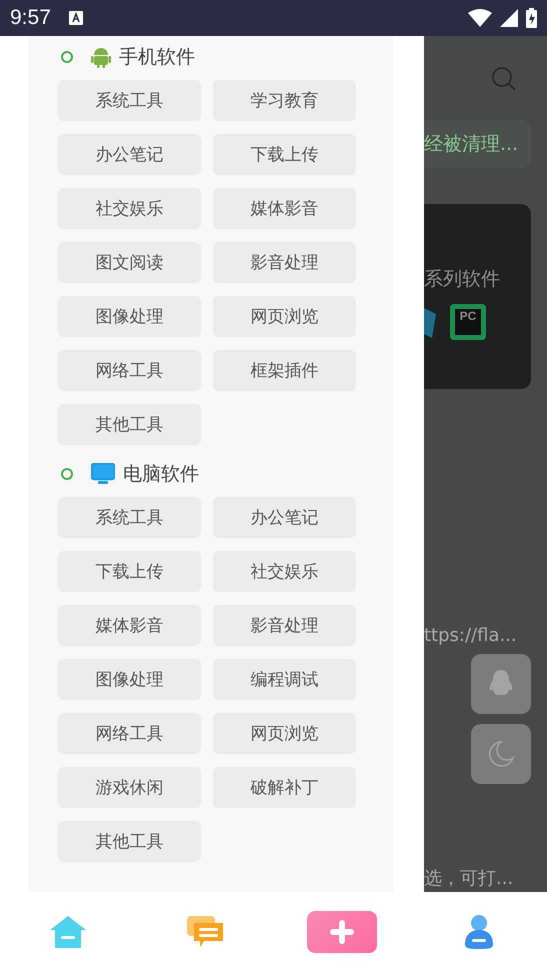 The height and width of the screenshot is (972, 547). Describe the element at coordinates (509, 18) in the screenshot. I see `signal-icon` at that location.